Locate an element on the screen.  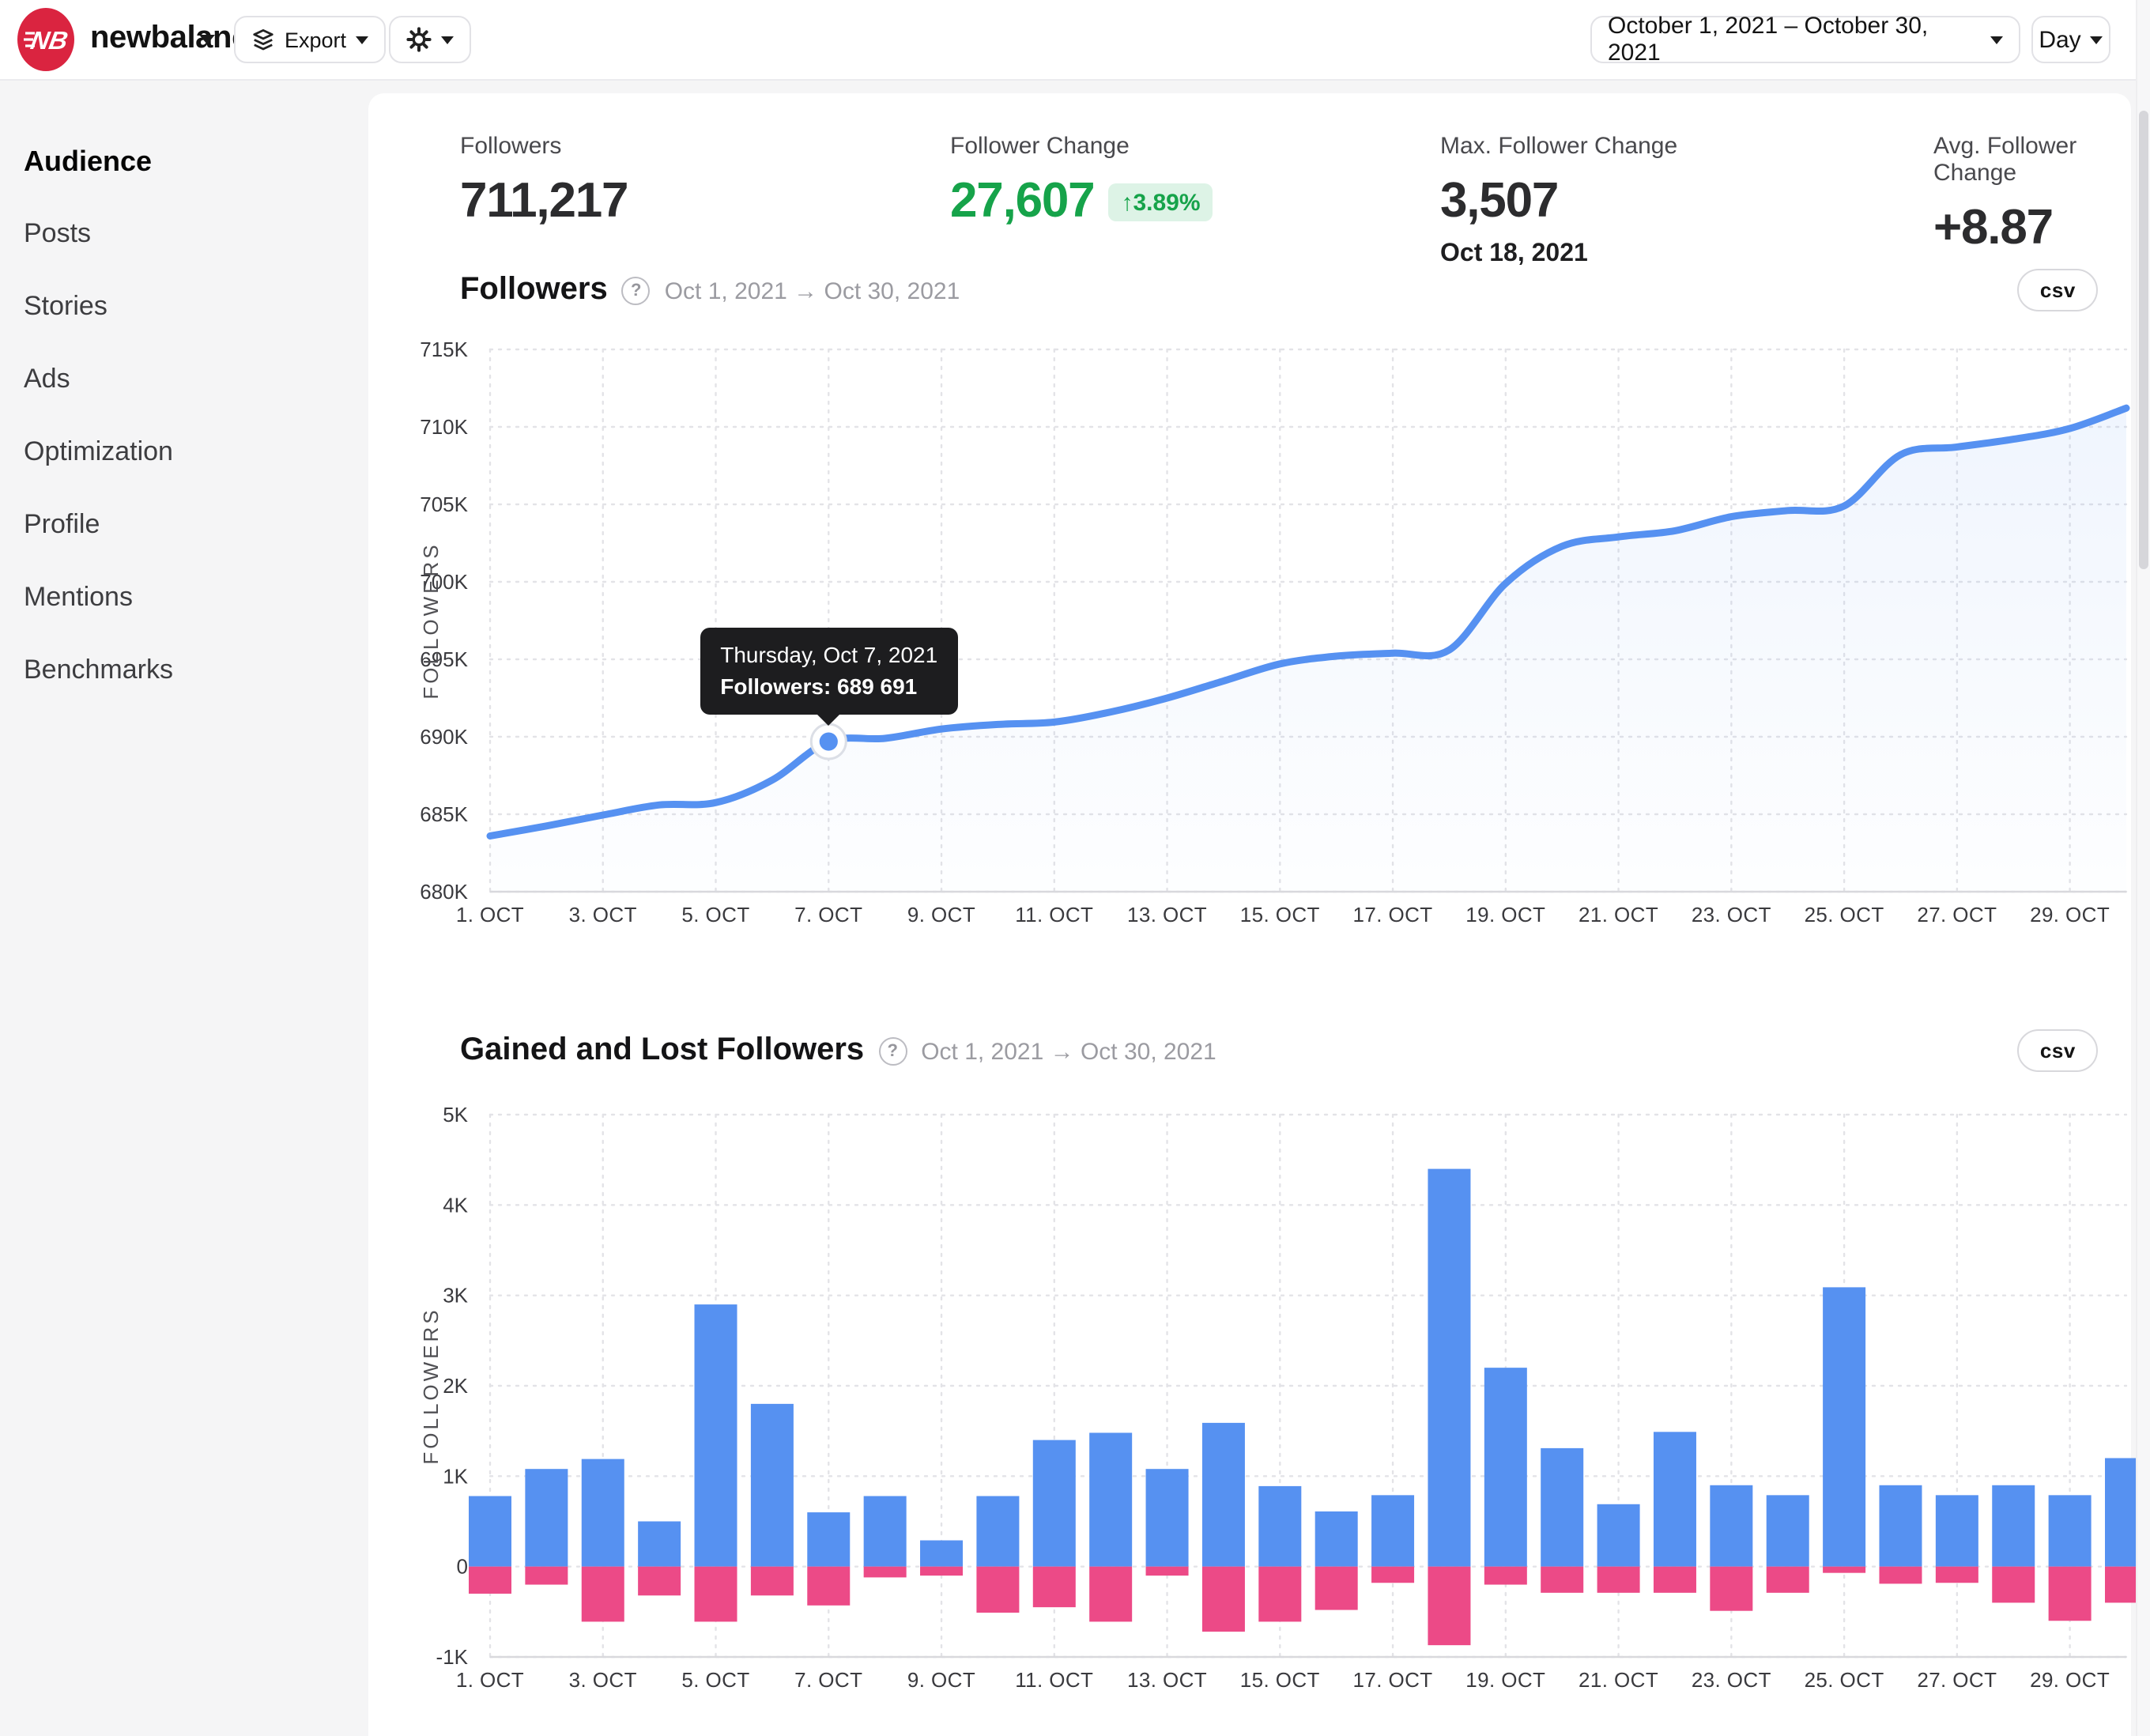
sidebar-item-stories: Stories is located at coordinates (196, 307).